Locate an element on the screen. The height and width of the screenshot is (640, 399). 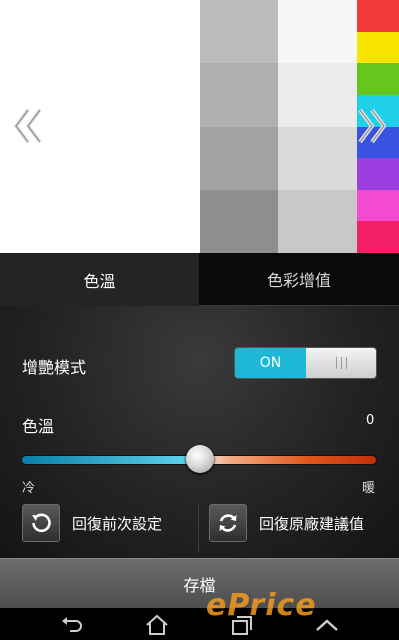
double-chevron-left-icon is located at coordinates (29, 126).